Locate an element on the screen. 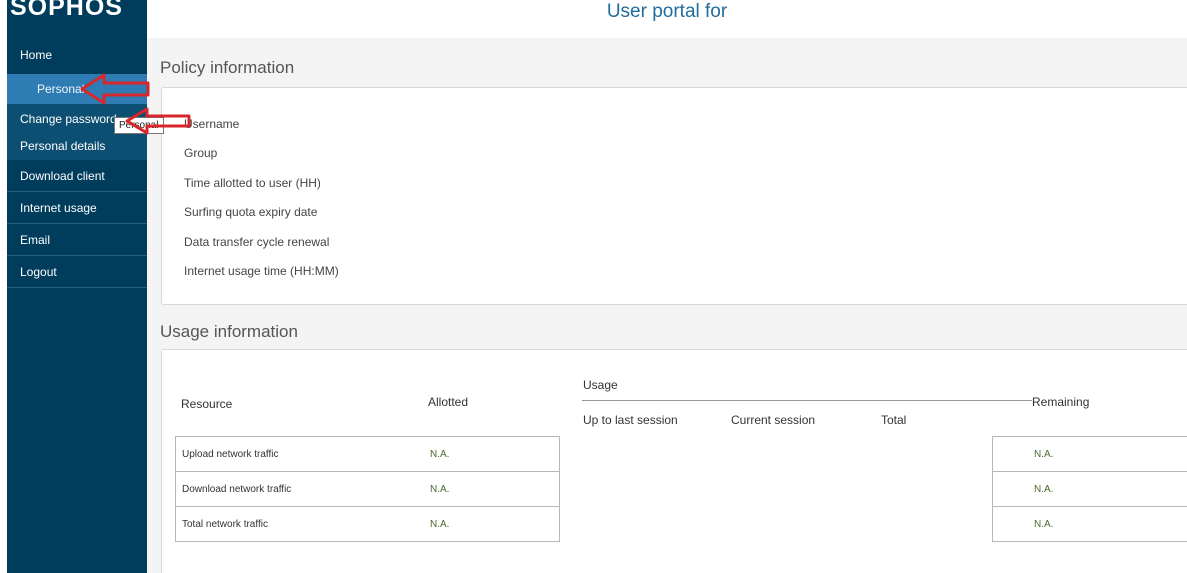 The height and width of the screenshot is (573, 1187). policy-row-time-allotted: Time allotted to user (HH) is located at coordinates (252, 183).